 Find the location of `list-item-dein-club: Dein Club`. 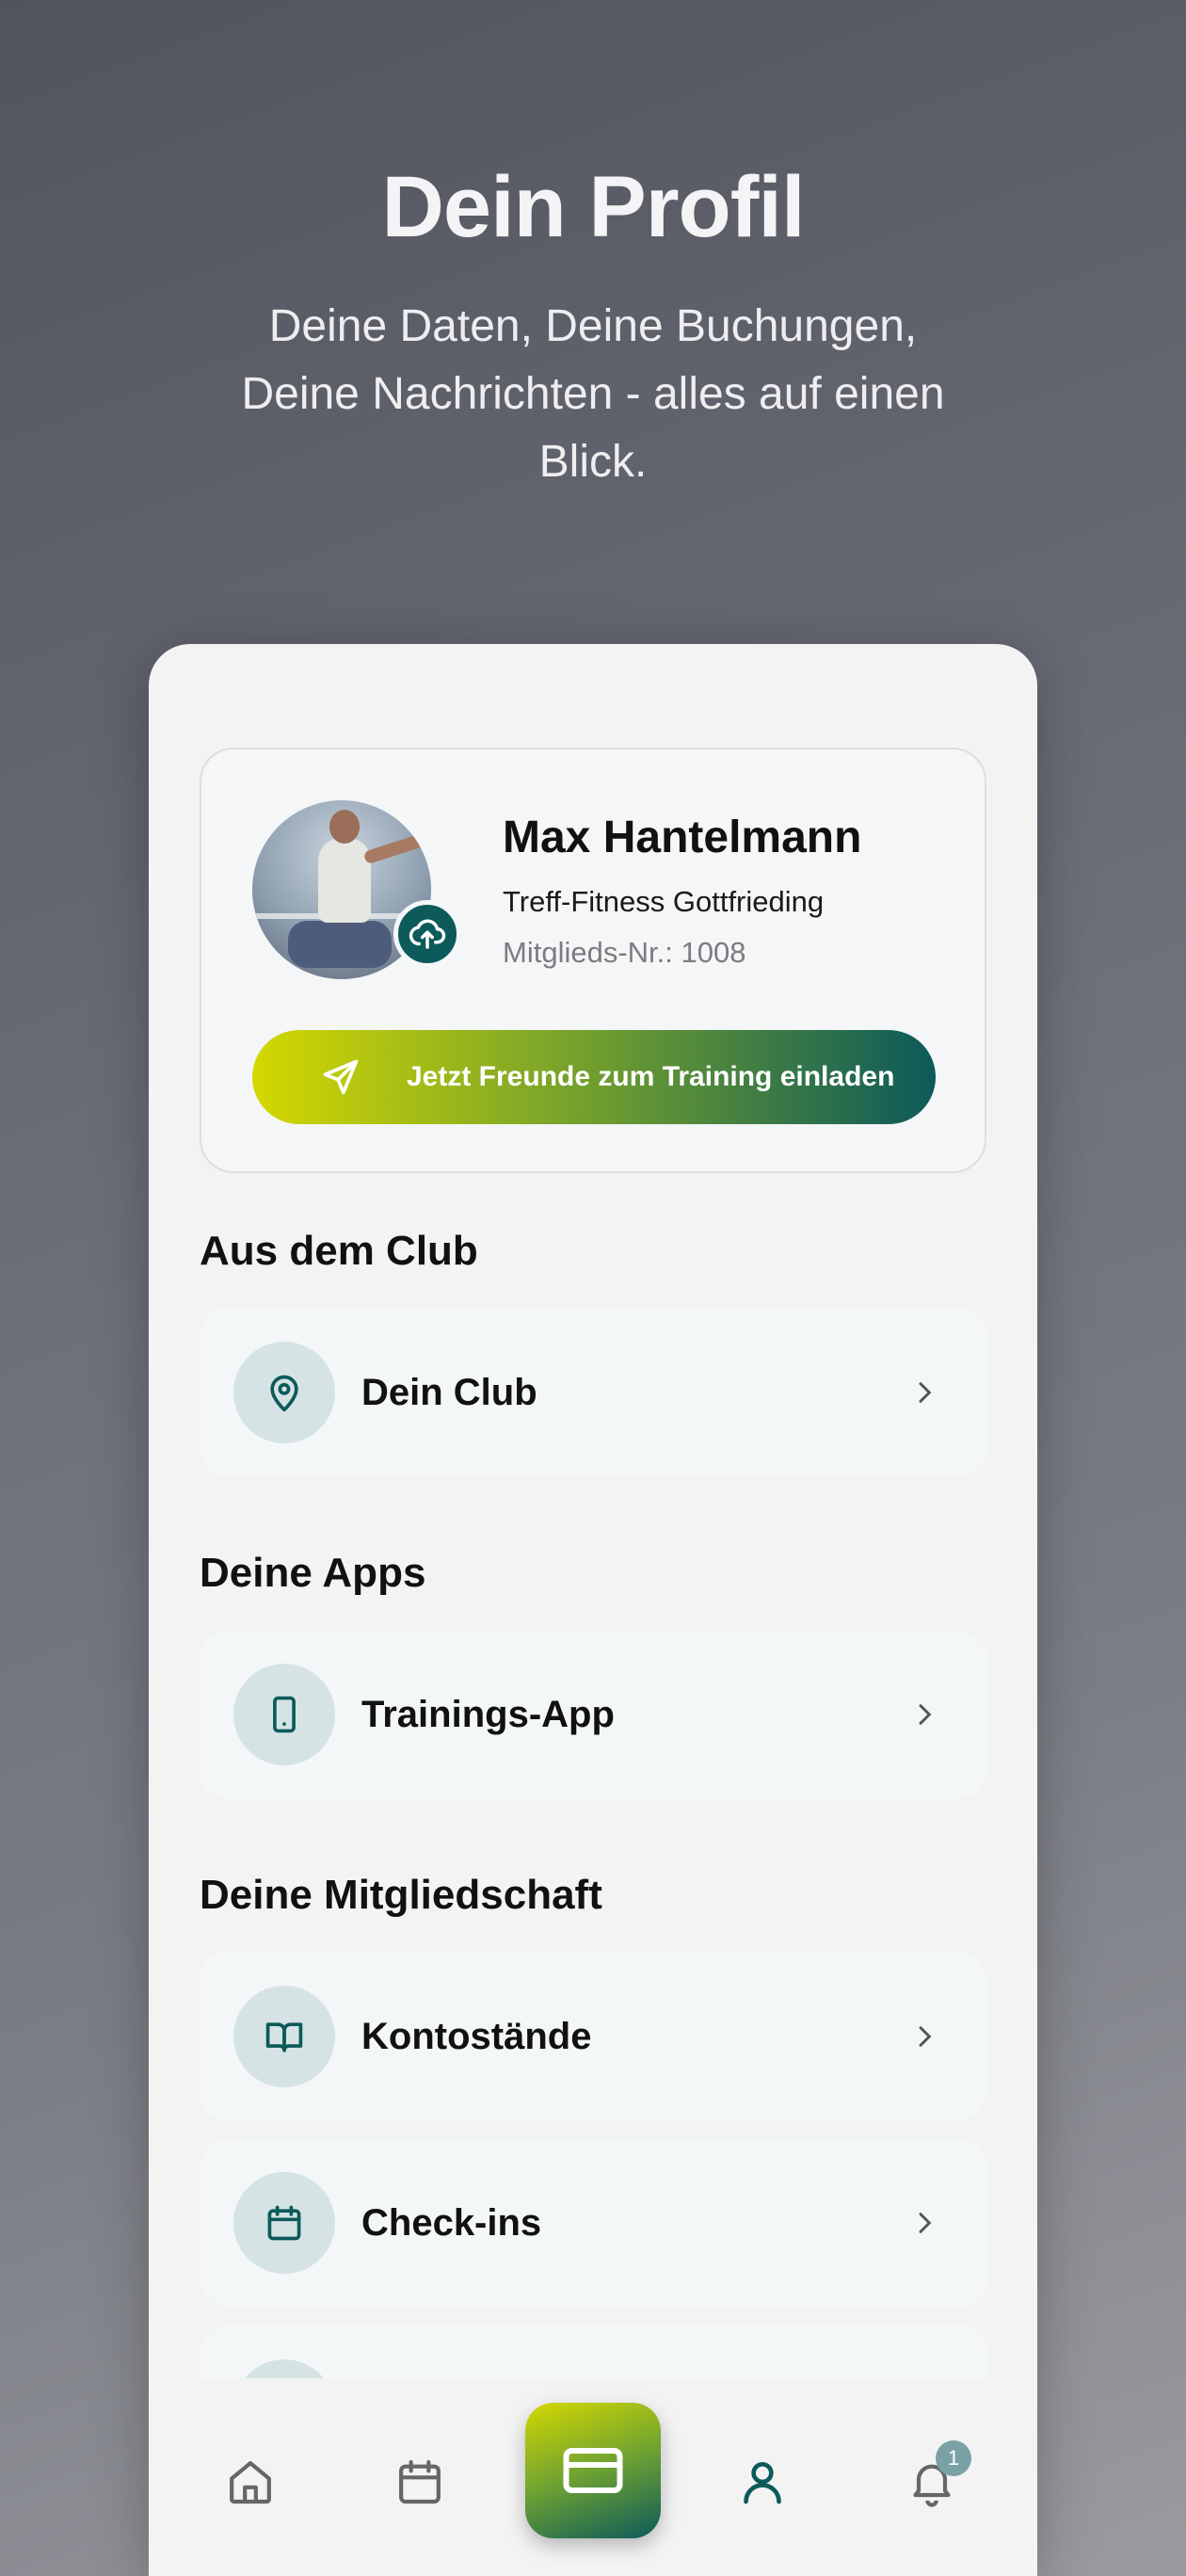

list-item-dein-club: Dein Club is located at coordinates (593, 1392).